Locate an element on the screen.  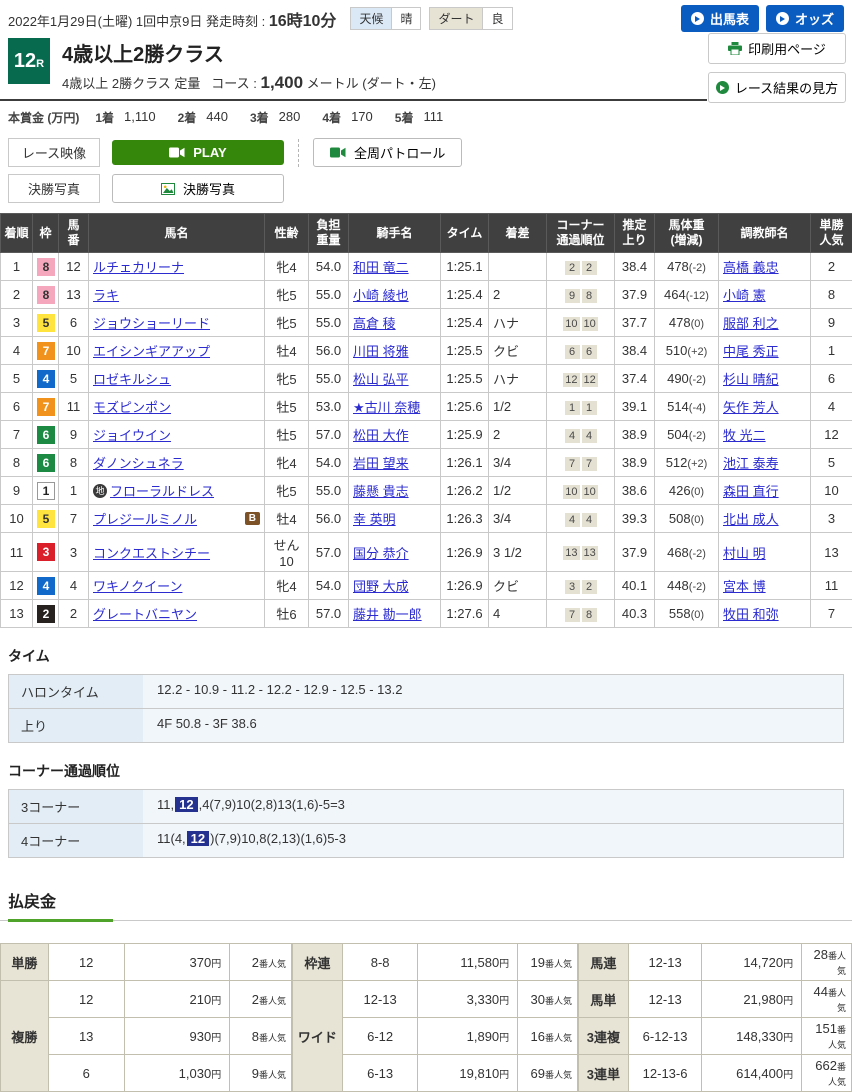
jockey-link: 松山 弘平 is located at coordinates (381, 379).